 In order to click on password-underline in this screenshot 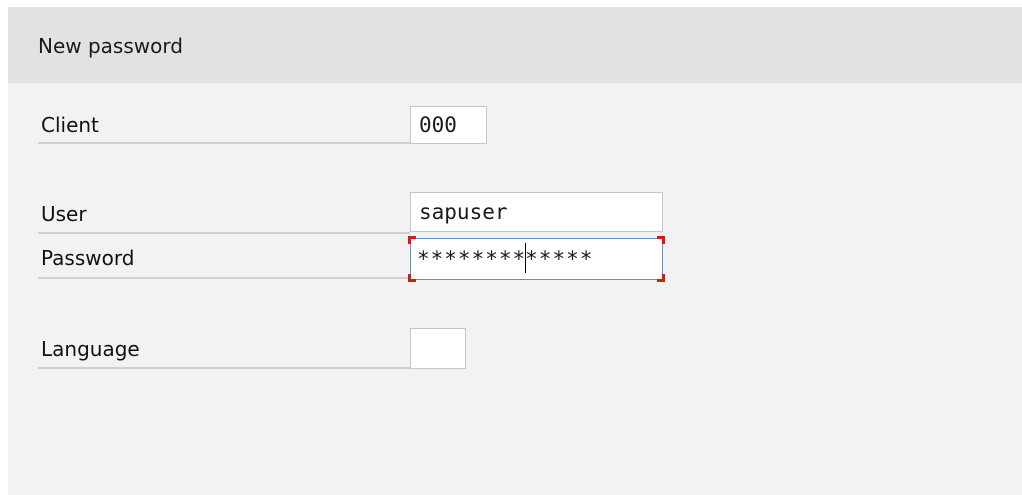, I will do `click(224, 278)`.